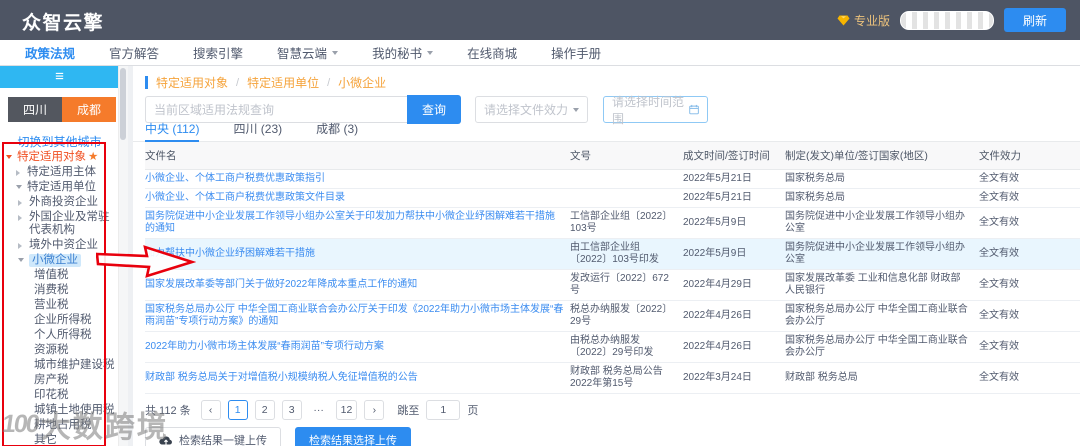  What do you see at coordinates (374, 410) in the screenshot?
I see `next-page-button: ›` at bounding box center [374, 410].